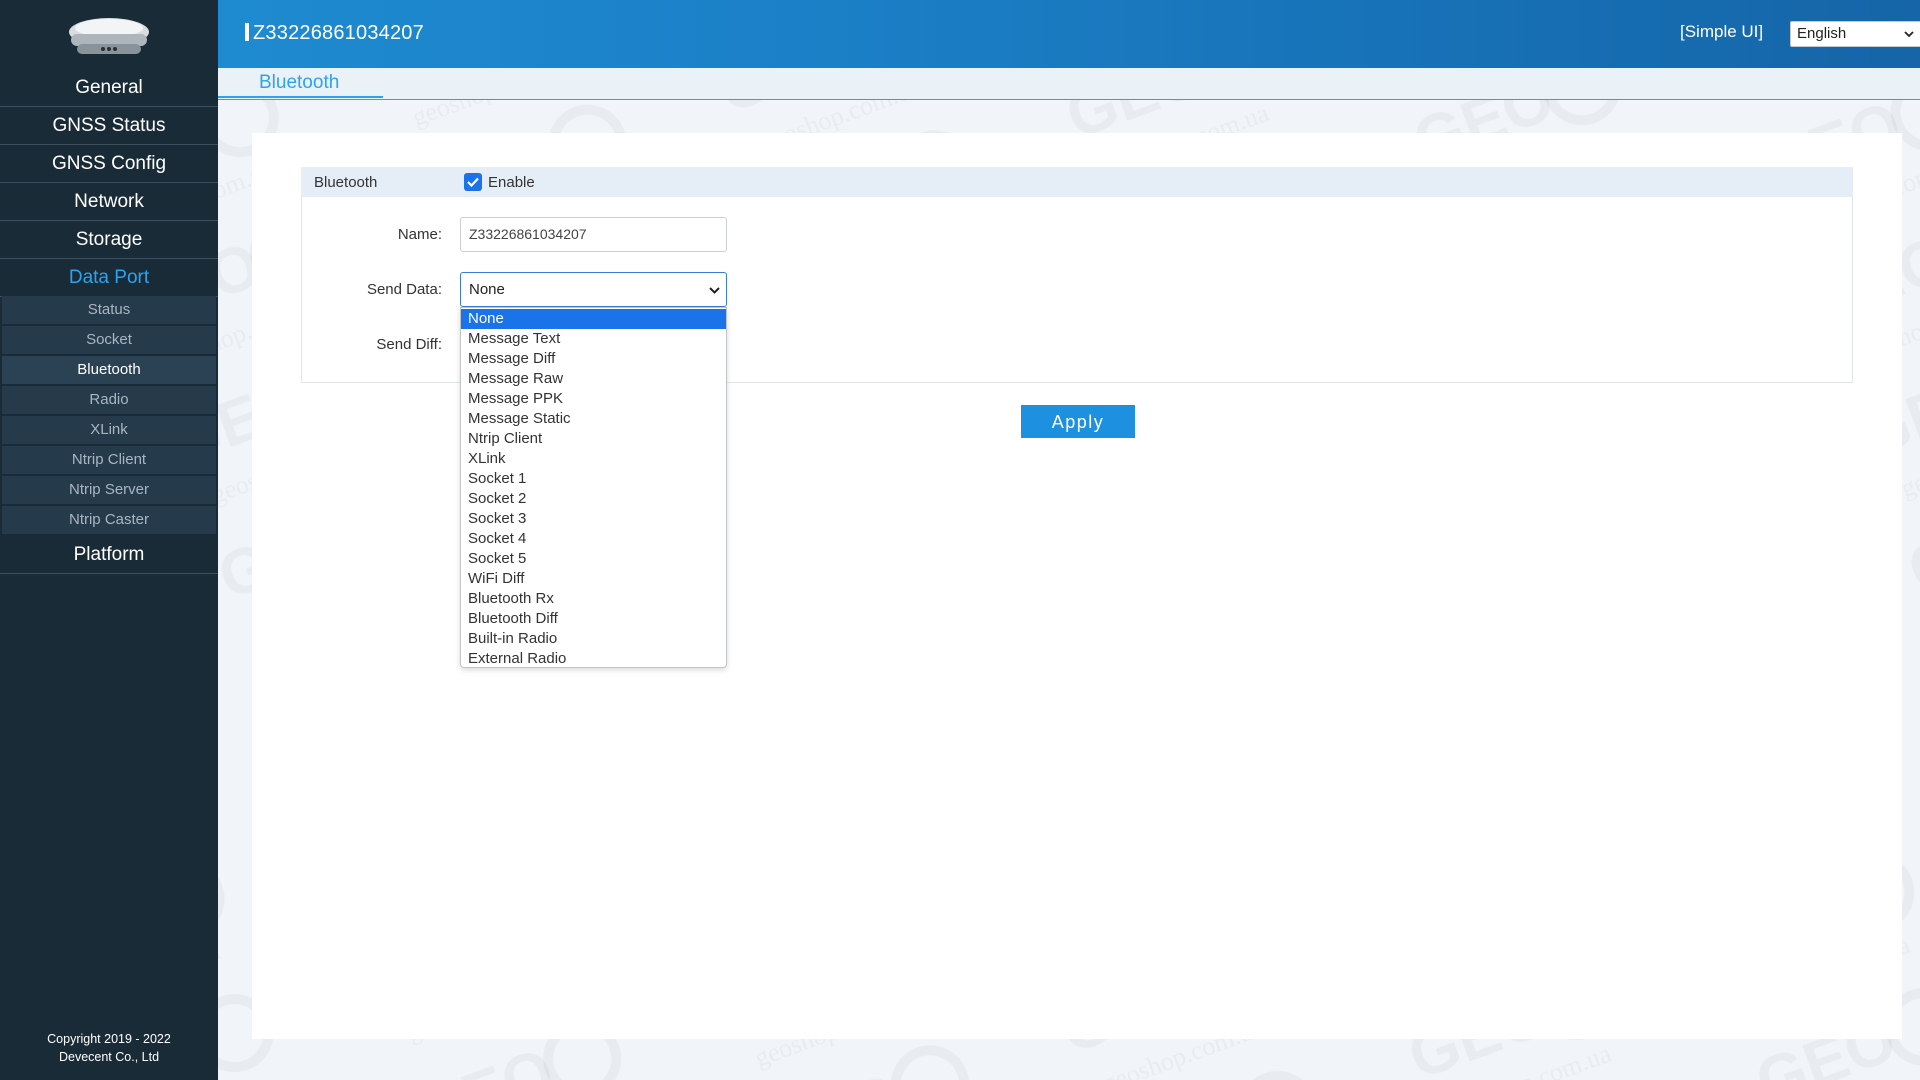 The image size is (1920, 1080). Describe the element at coordinates (593, 289) in the screenshot. I see `send-data-select: None` at that location.